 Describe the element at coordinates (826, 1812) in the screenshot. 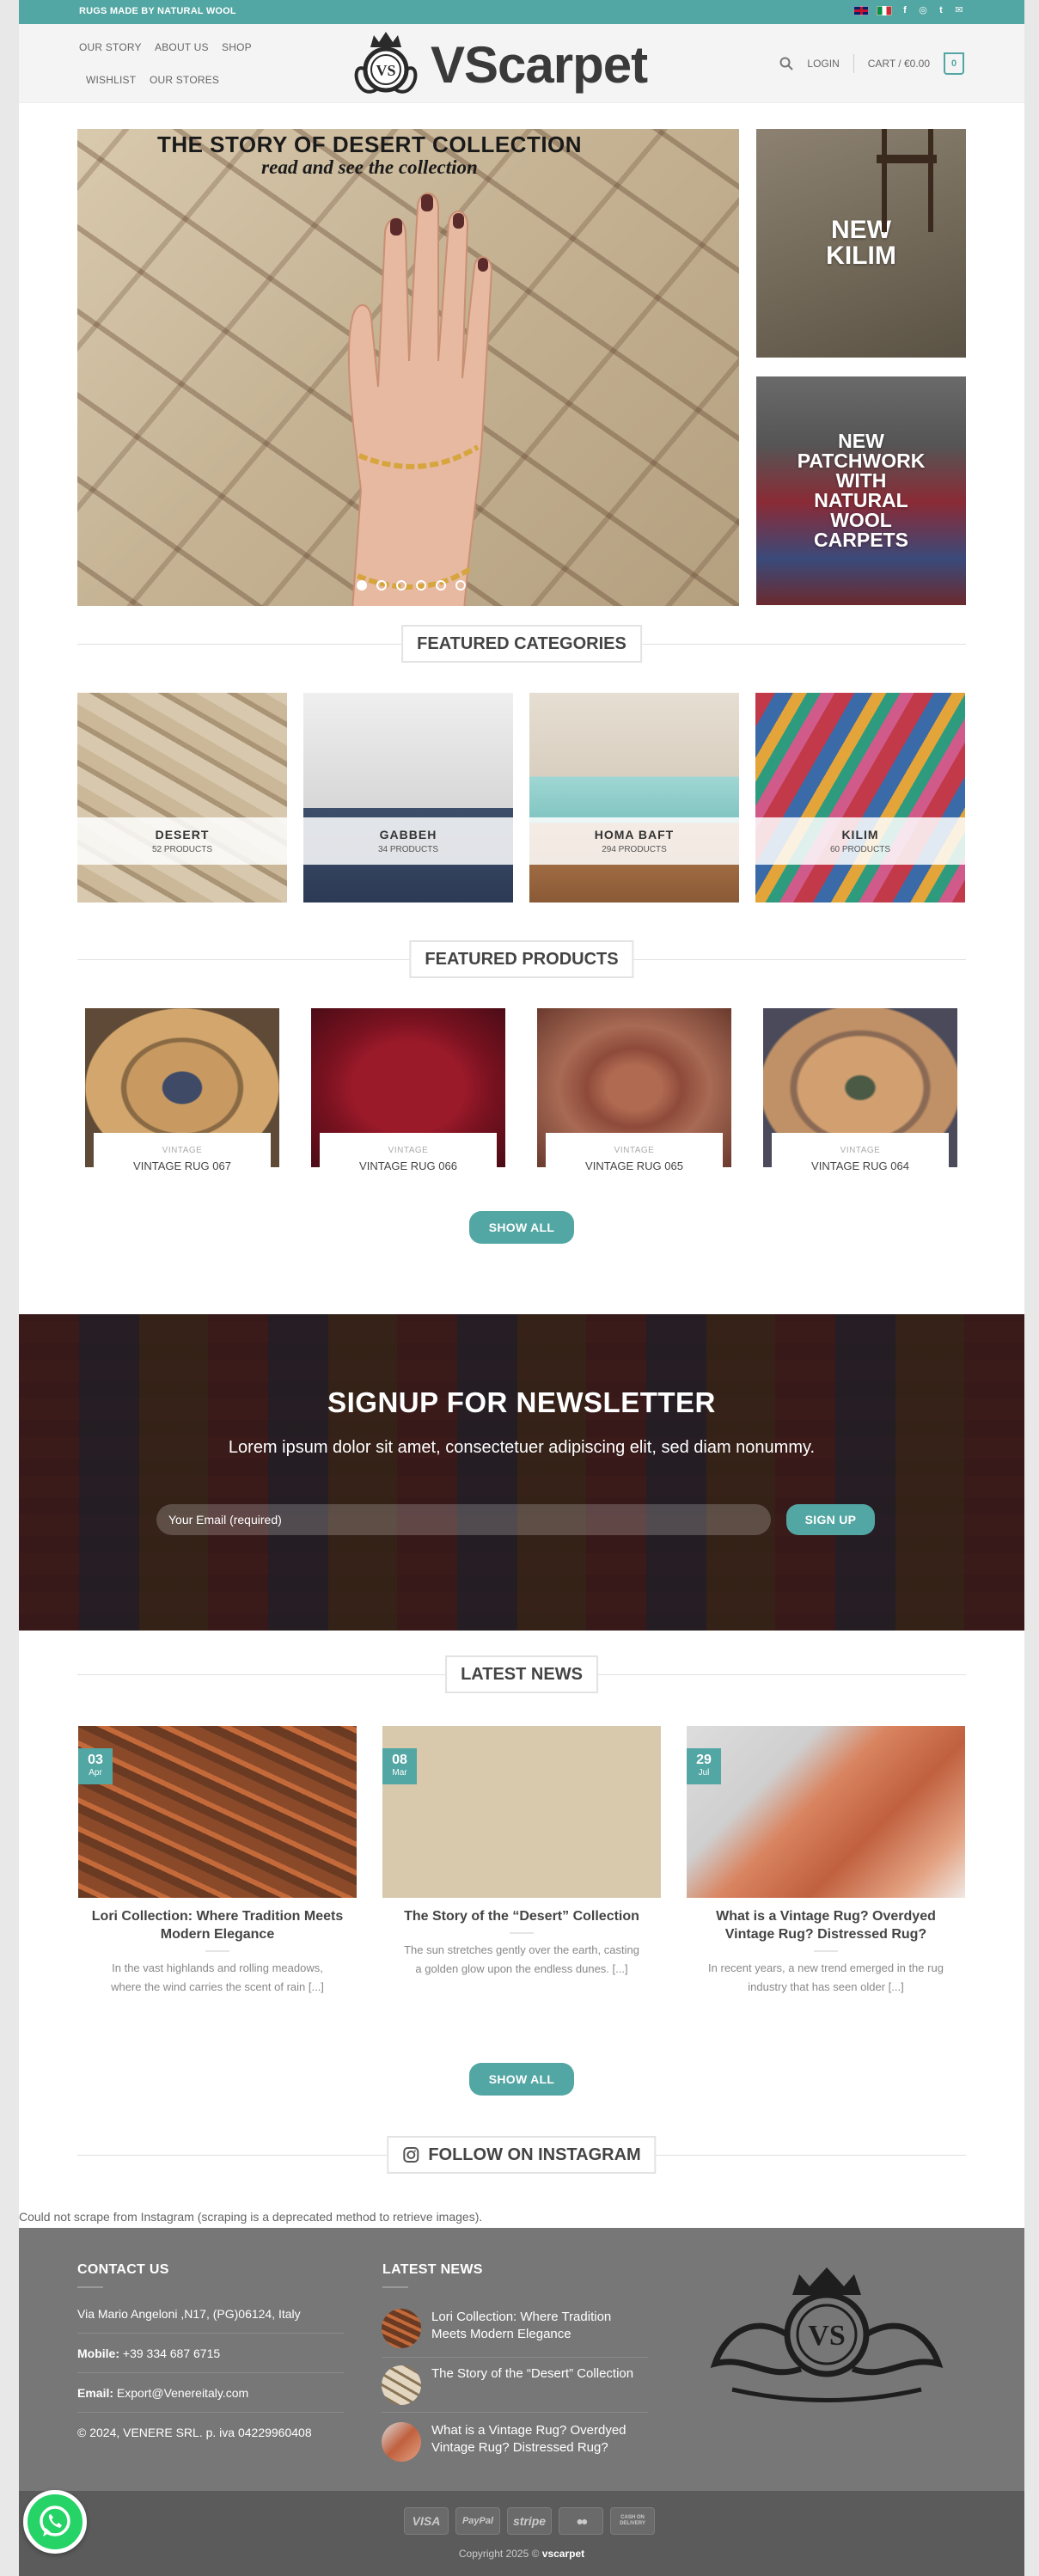

I see `news-image: 29 Jul` at that location.